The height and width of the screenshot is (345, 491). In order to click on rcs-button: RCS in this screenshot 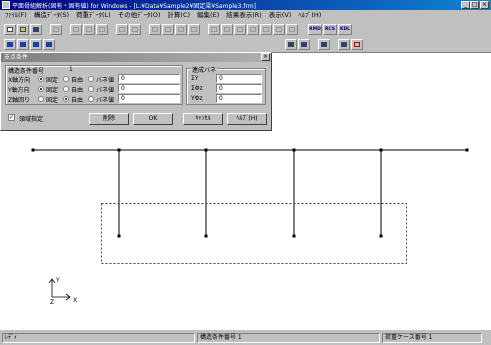, I will do `click(330, 29)`.